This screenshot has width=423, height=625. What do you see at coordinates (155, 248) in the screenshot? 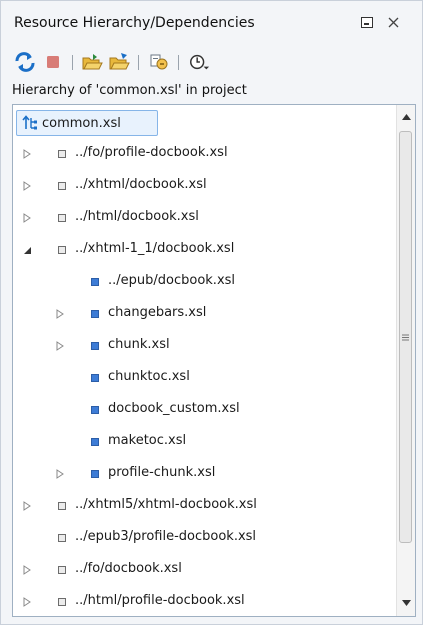
I see `tree-row-label: ../xhtml-1_1/docbook.xsl` at bounding box center [155, 248].